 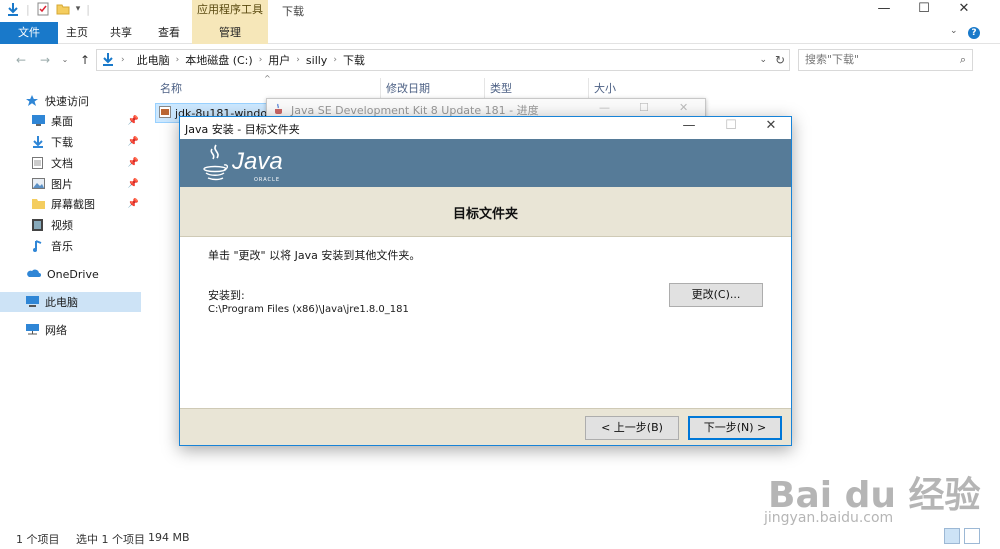 What do you see at coordinates (964, 10) in the screenshot?
I see `close-button: ✕` at bounding box center [964, 10].